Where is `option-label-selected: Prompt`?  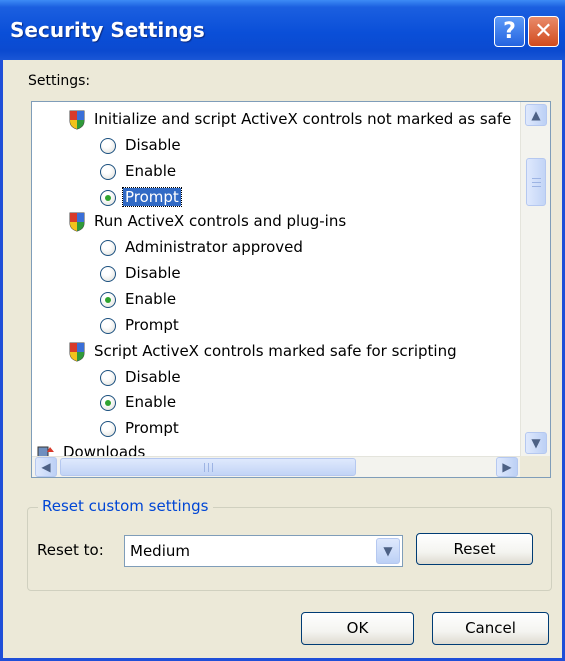
option-label-selected: Prompt is located at coordinates (152, 197).